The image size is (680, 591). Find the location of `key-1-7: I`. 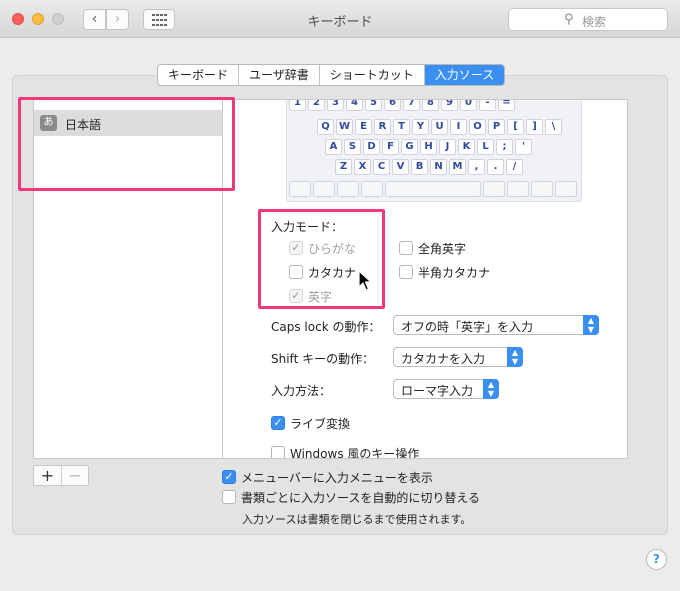

key-1-7: I is located at coordinates (458, 127).